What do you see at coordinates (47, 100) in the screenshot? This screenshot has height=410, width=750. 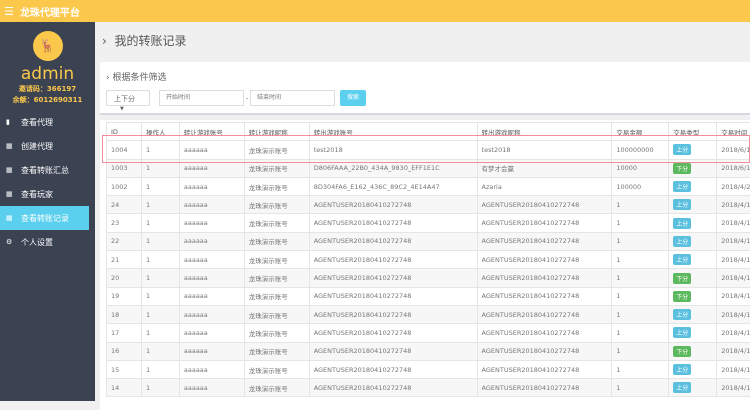 I see `balance: 余额：6012690311` at bounding box center [47, 100].